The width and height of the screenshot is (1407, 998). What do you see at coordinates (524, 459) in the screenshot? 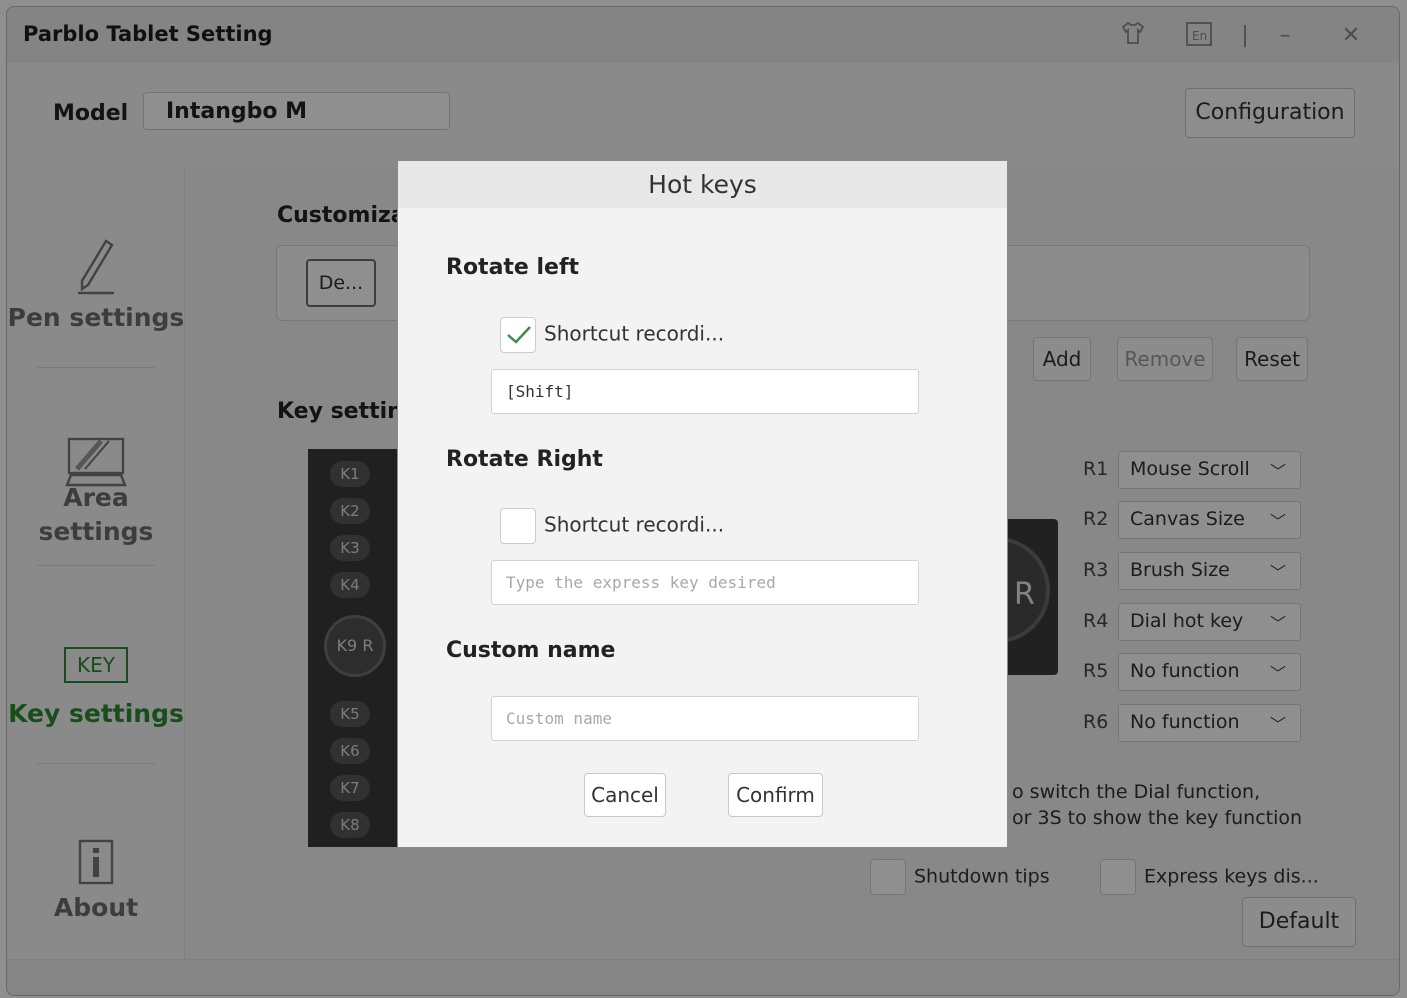
I see `rotate-right-title: Rotate Right` at bounding box center [524, 459].